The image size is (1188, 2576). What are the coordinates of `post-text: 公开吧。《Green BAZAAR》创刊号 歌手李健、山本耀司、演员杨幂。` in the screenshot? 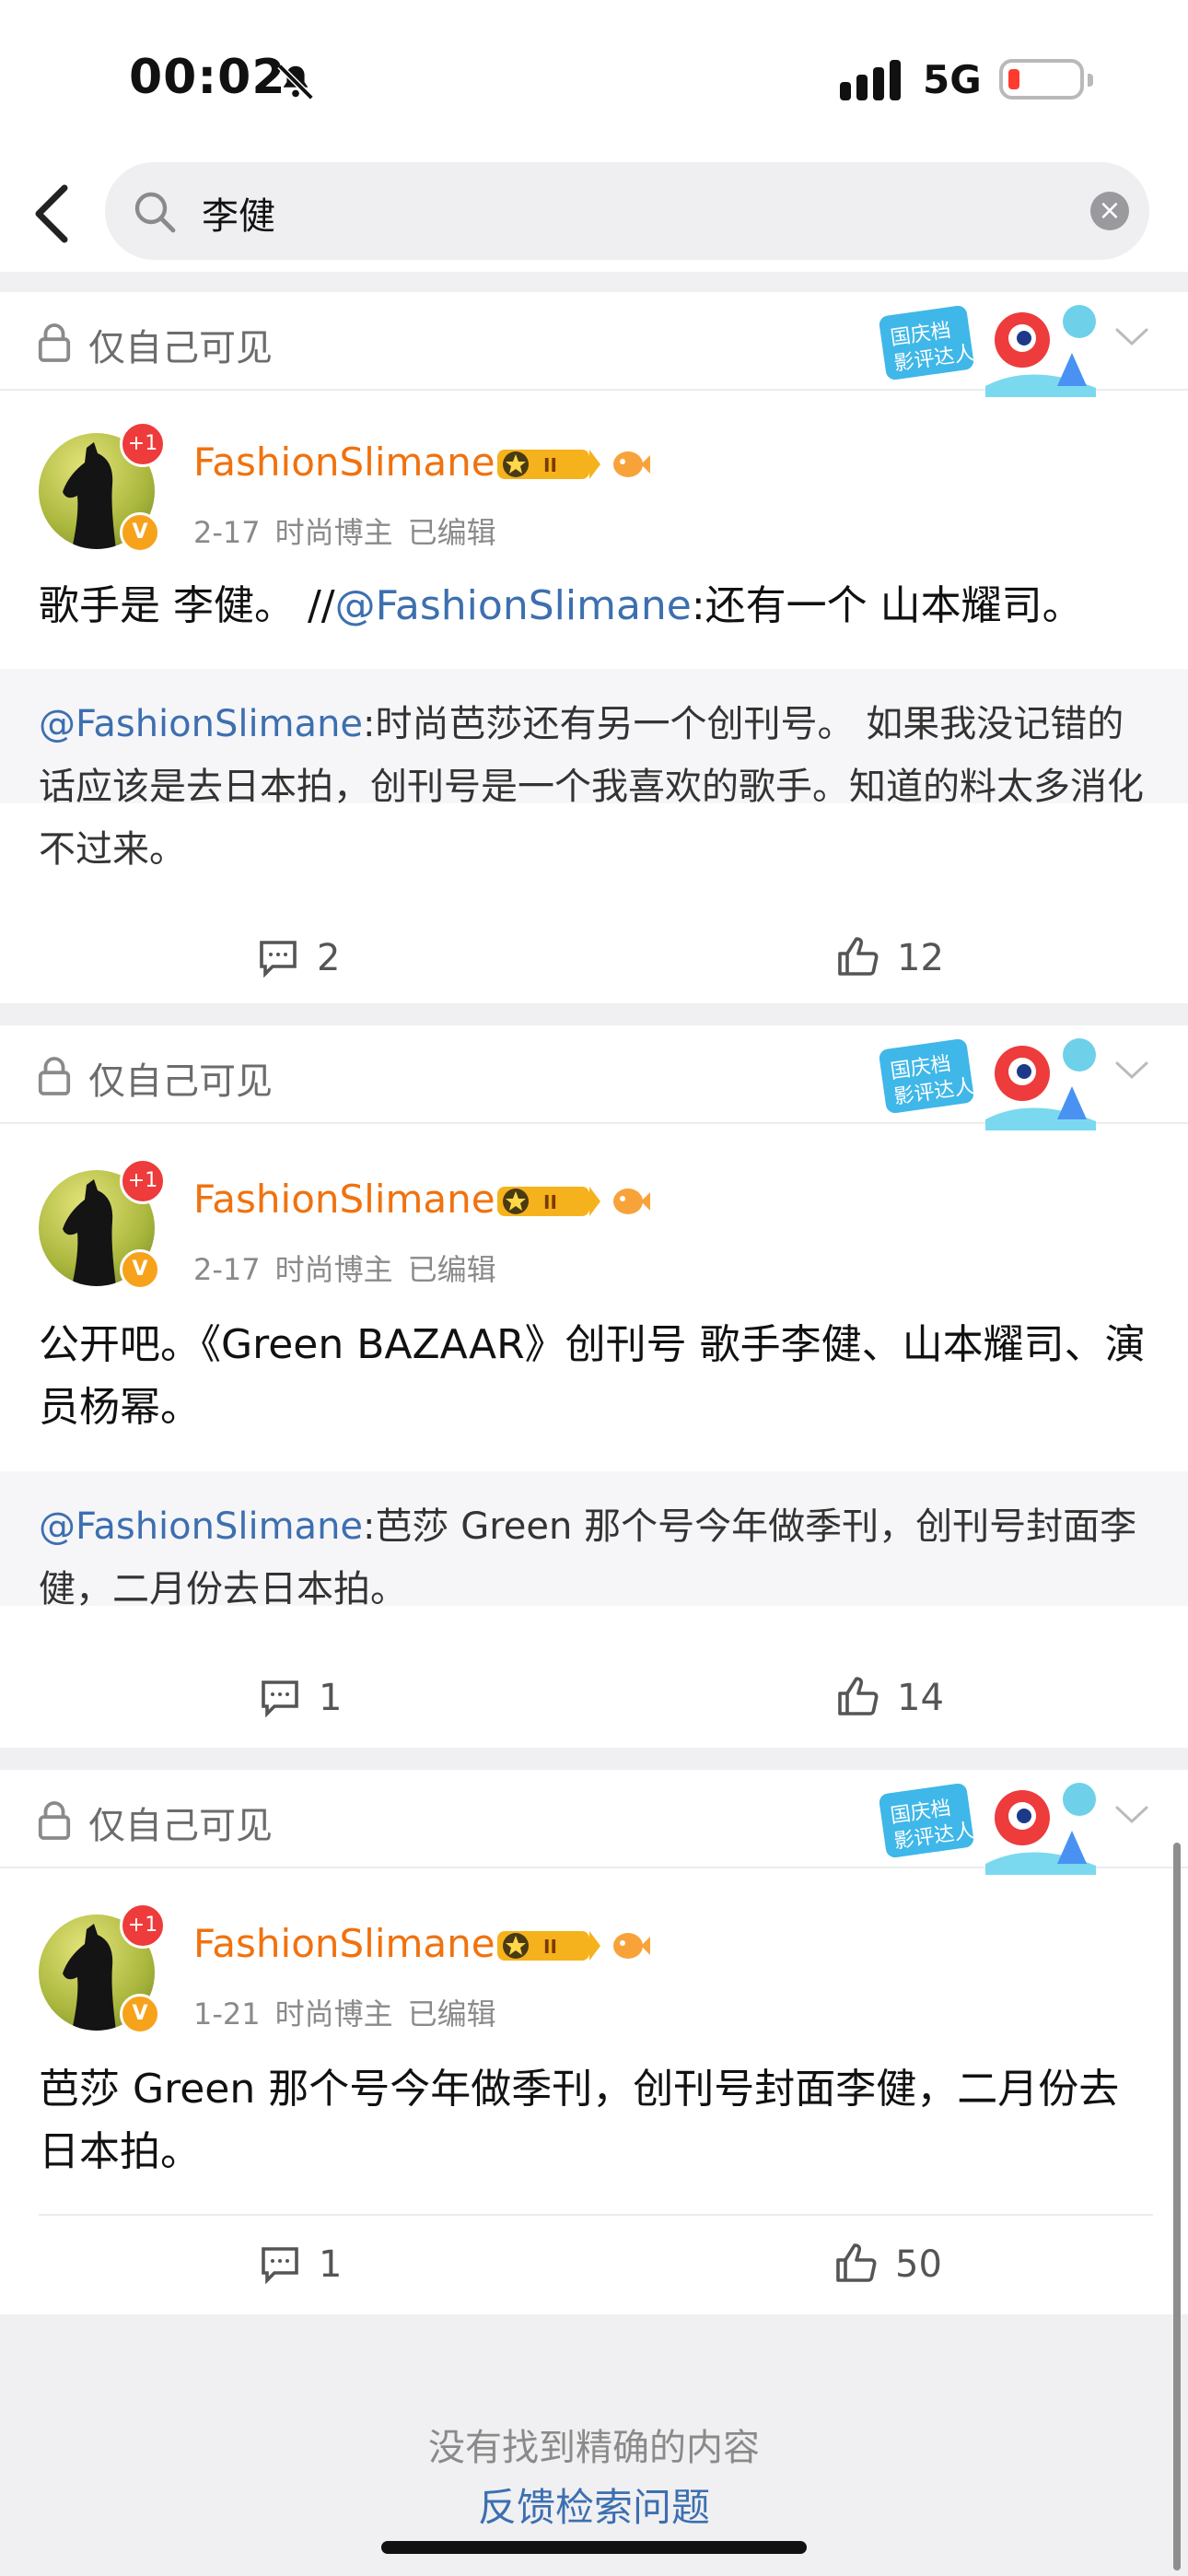 It's located at (592, 1376).